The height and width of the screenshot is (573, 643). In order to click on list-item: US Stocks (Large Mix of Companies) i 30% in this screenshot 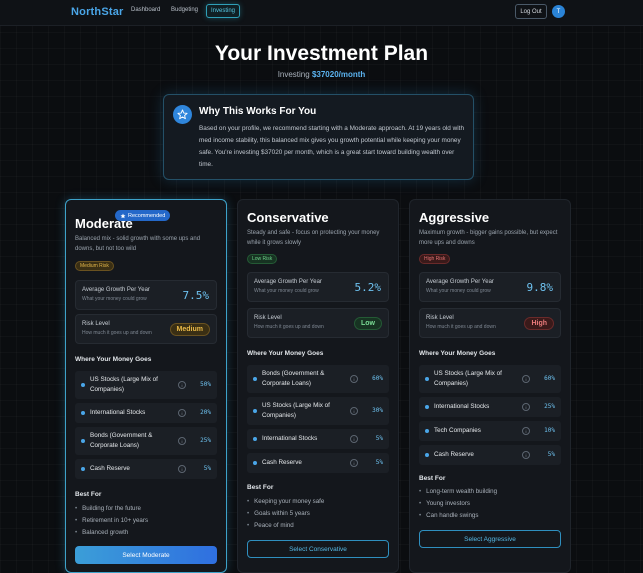, I will do `click(318, 411)`.